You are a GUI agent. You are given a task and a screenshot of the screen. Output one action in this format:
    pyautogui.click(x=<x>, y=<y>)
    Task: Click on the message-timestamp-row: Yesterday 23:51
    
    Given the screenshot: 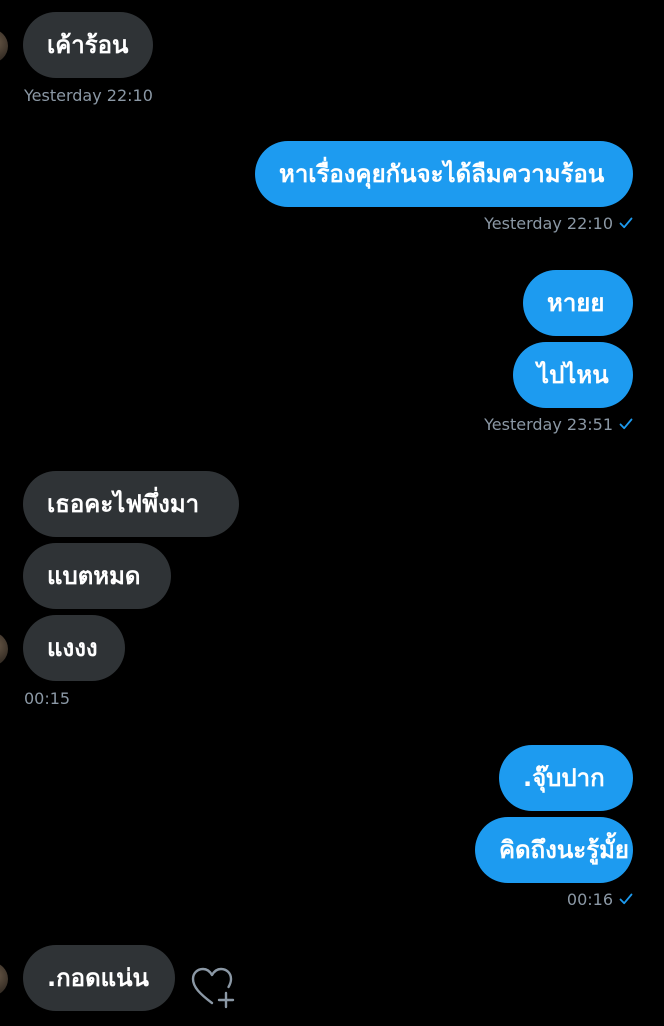 What is the action you would take?
    pyautogui.click(x=558, y=424)
    